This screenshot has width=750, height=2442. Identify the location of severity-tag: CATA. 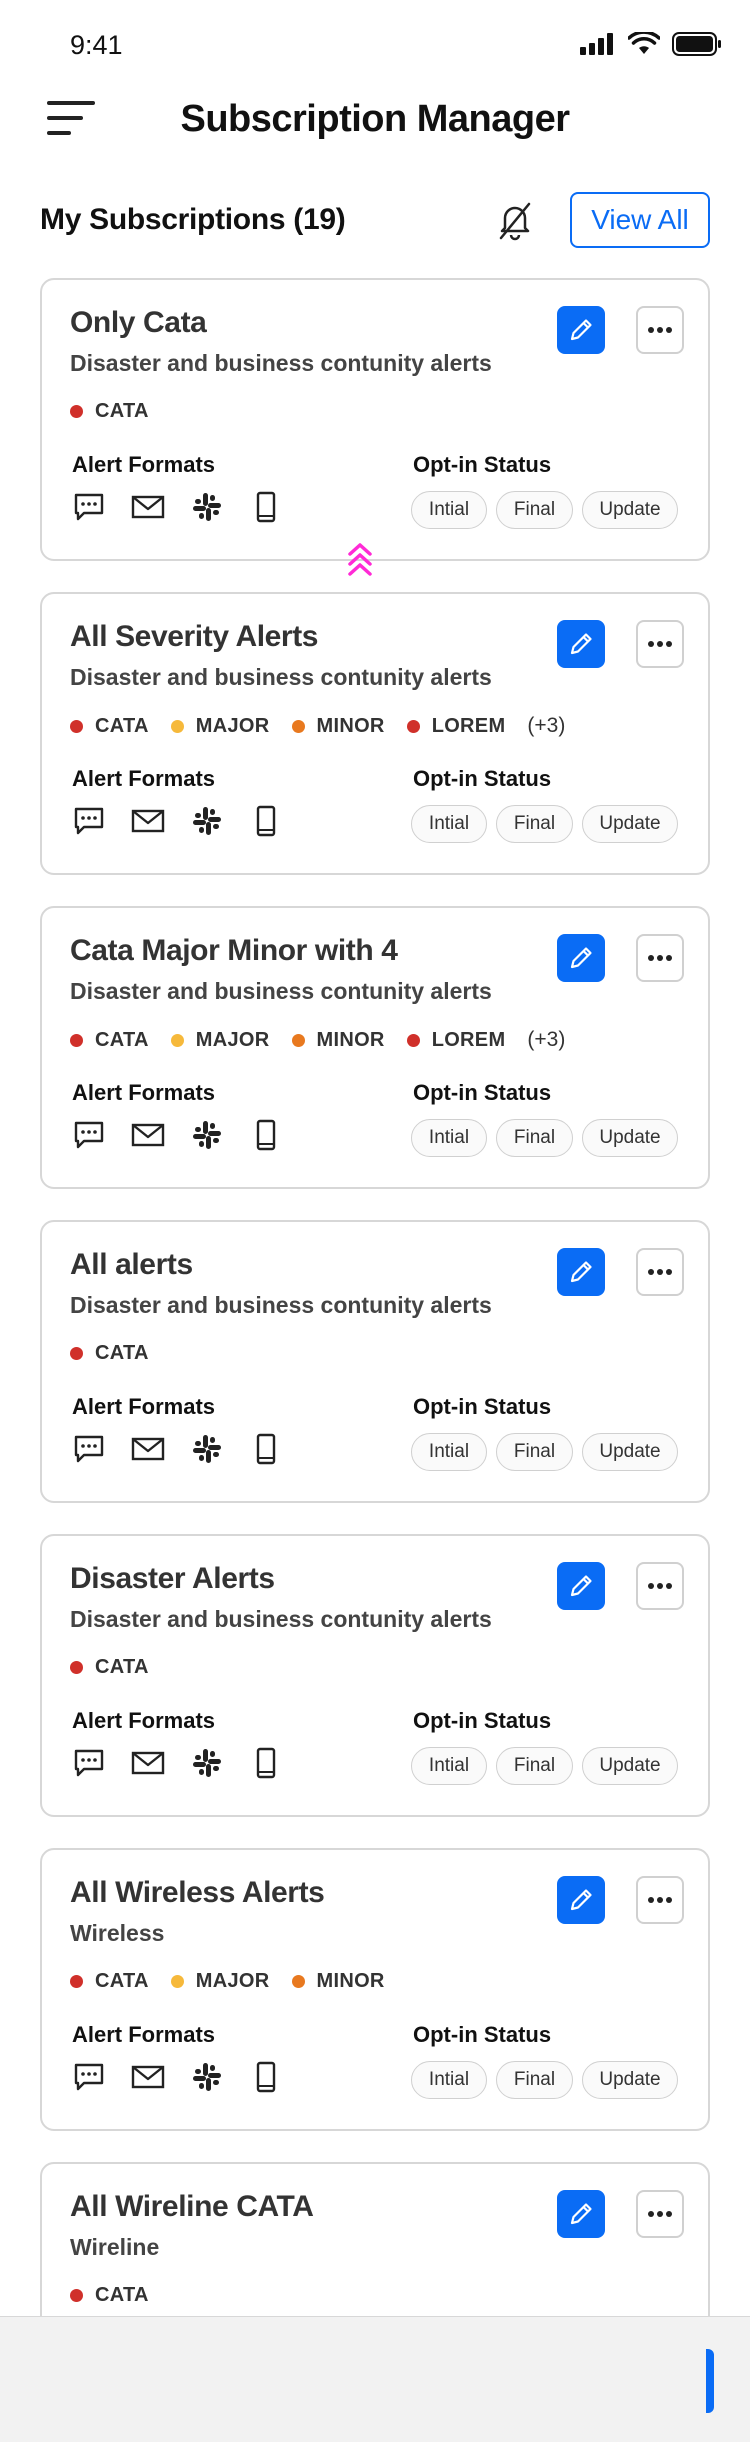
(109, 411).